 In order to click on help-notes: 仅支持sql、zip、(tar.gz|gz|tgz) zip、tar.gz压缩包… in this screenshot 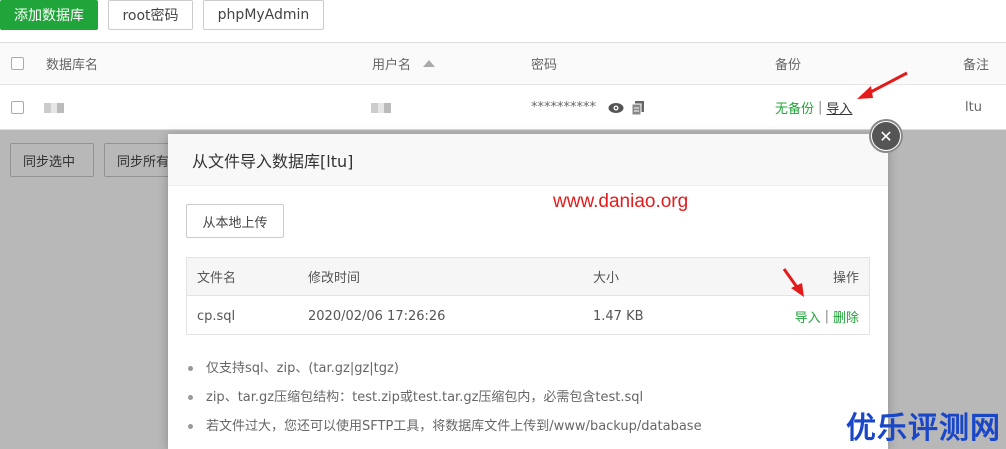, I will do `click(444, 397)`.